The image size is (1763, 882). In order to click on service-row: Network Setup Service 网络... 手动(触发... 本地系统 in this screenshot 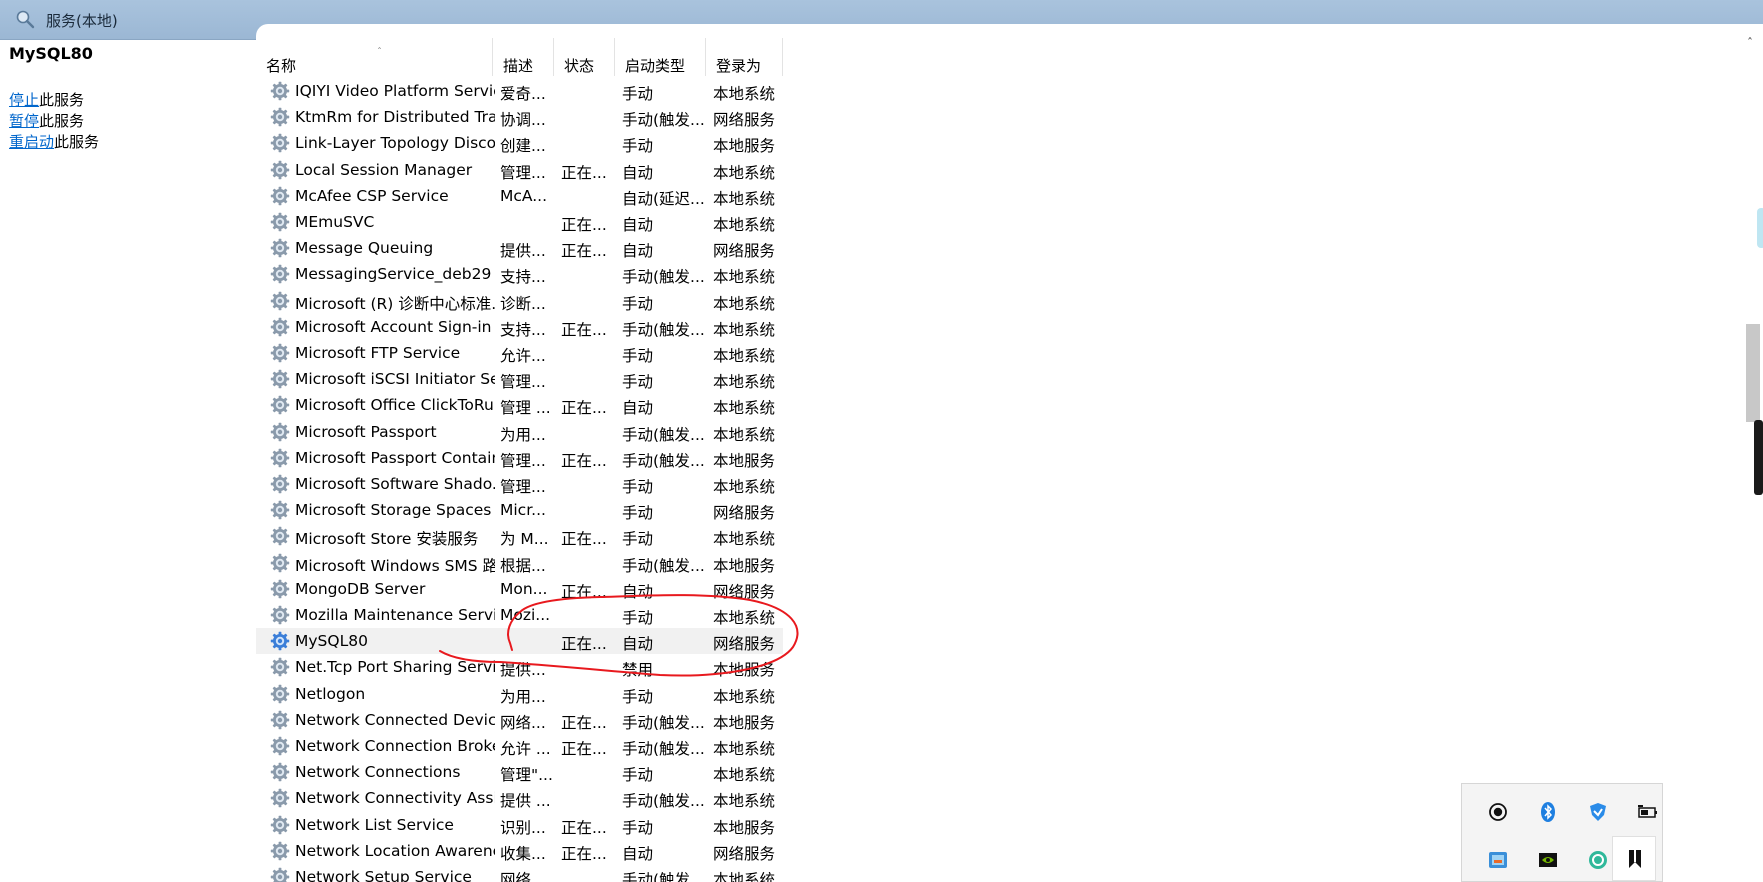, I will do `click(519, 873)`.